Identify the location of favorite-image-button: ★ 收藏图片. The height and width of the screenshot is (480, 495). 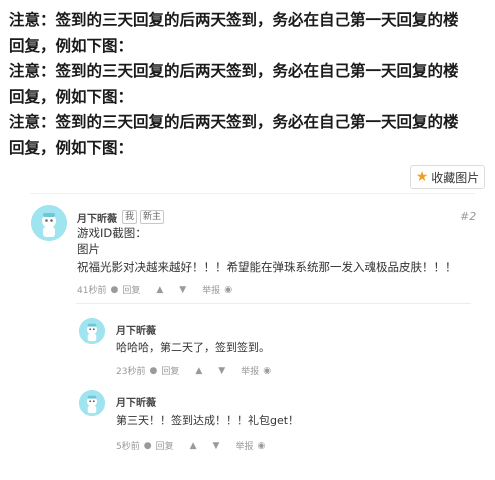
(447, 177).